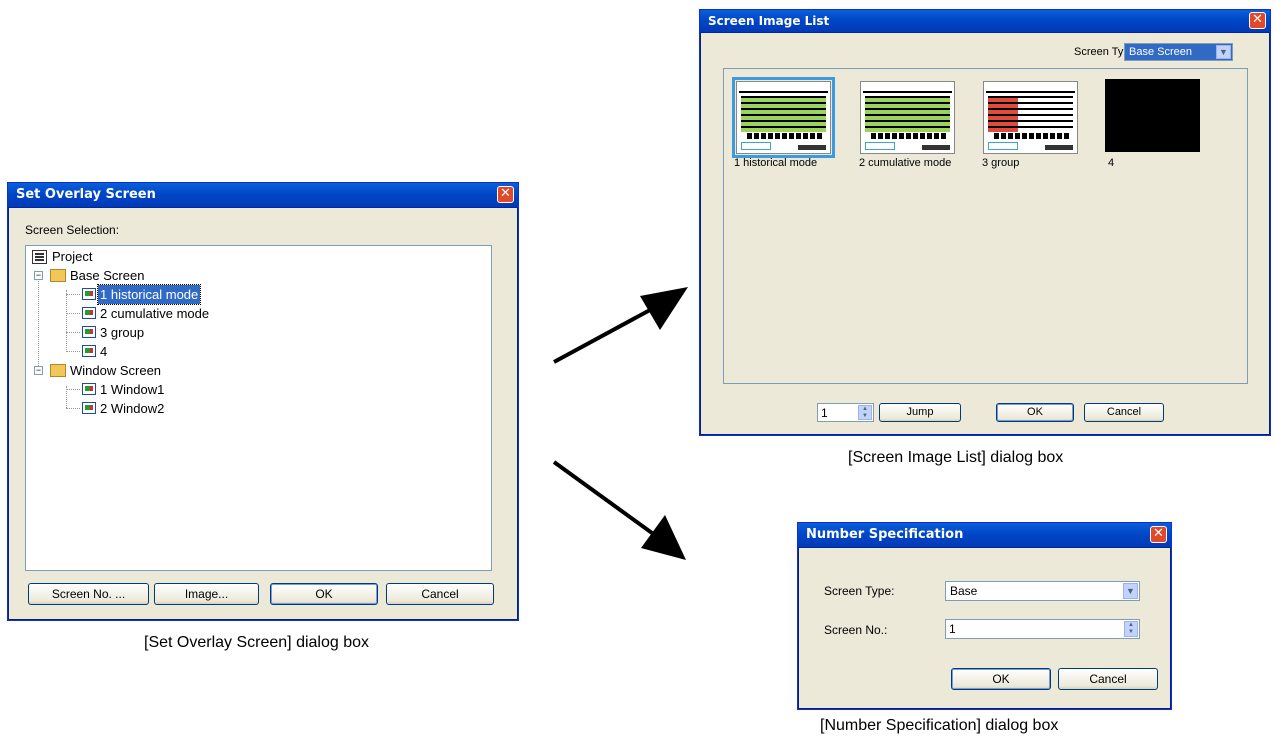 The image size is (1275, 740). What do you see at coordinates (885, 534) in the screenshot?
I see `number-spec-title: Number Specification` at bounding box center [885, 534].